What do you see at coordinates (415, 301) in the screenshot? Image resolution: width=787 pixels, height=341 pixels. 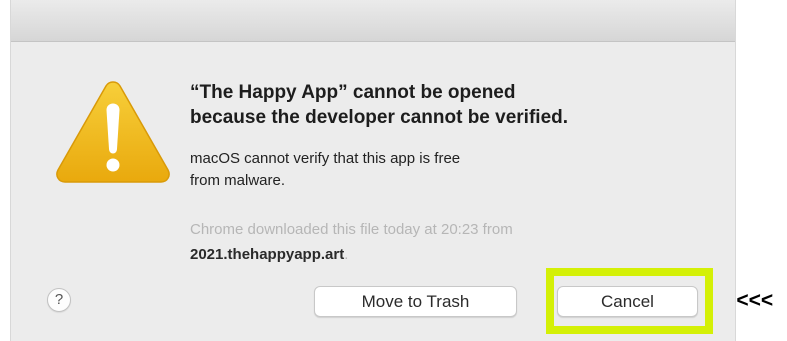 I see `move-to-trash-button: Move to Trash` at bounding box center [415, 301].